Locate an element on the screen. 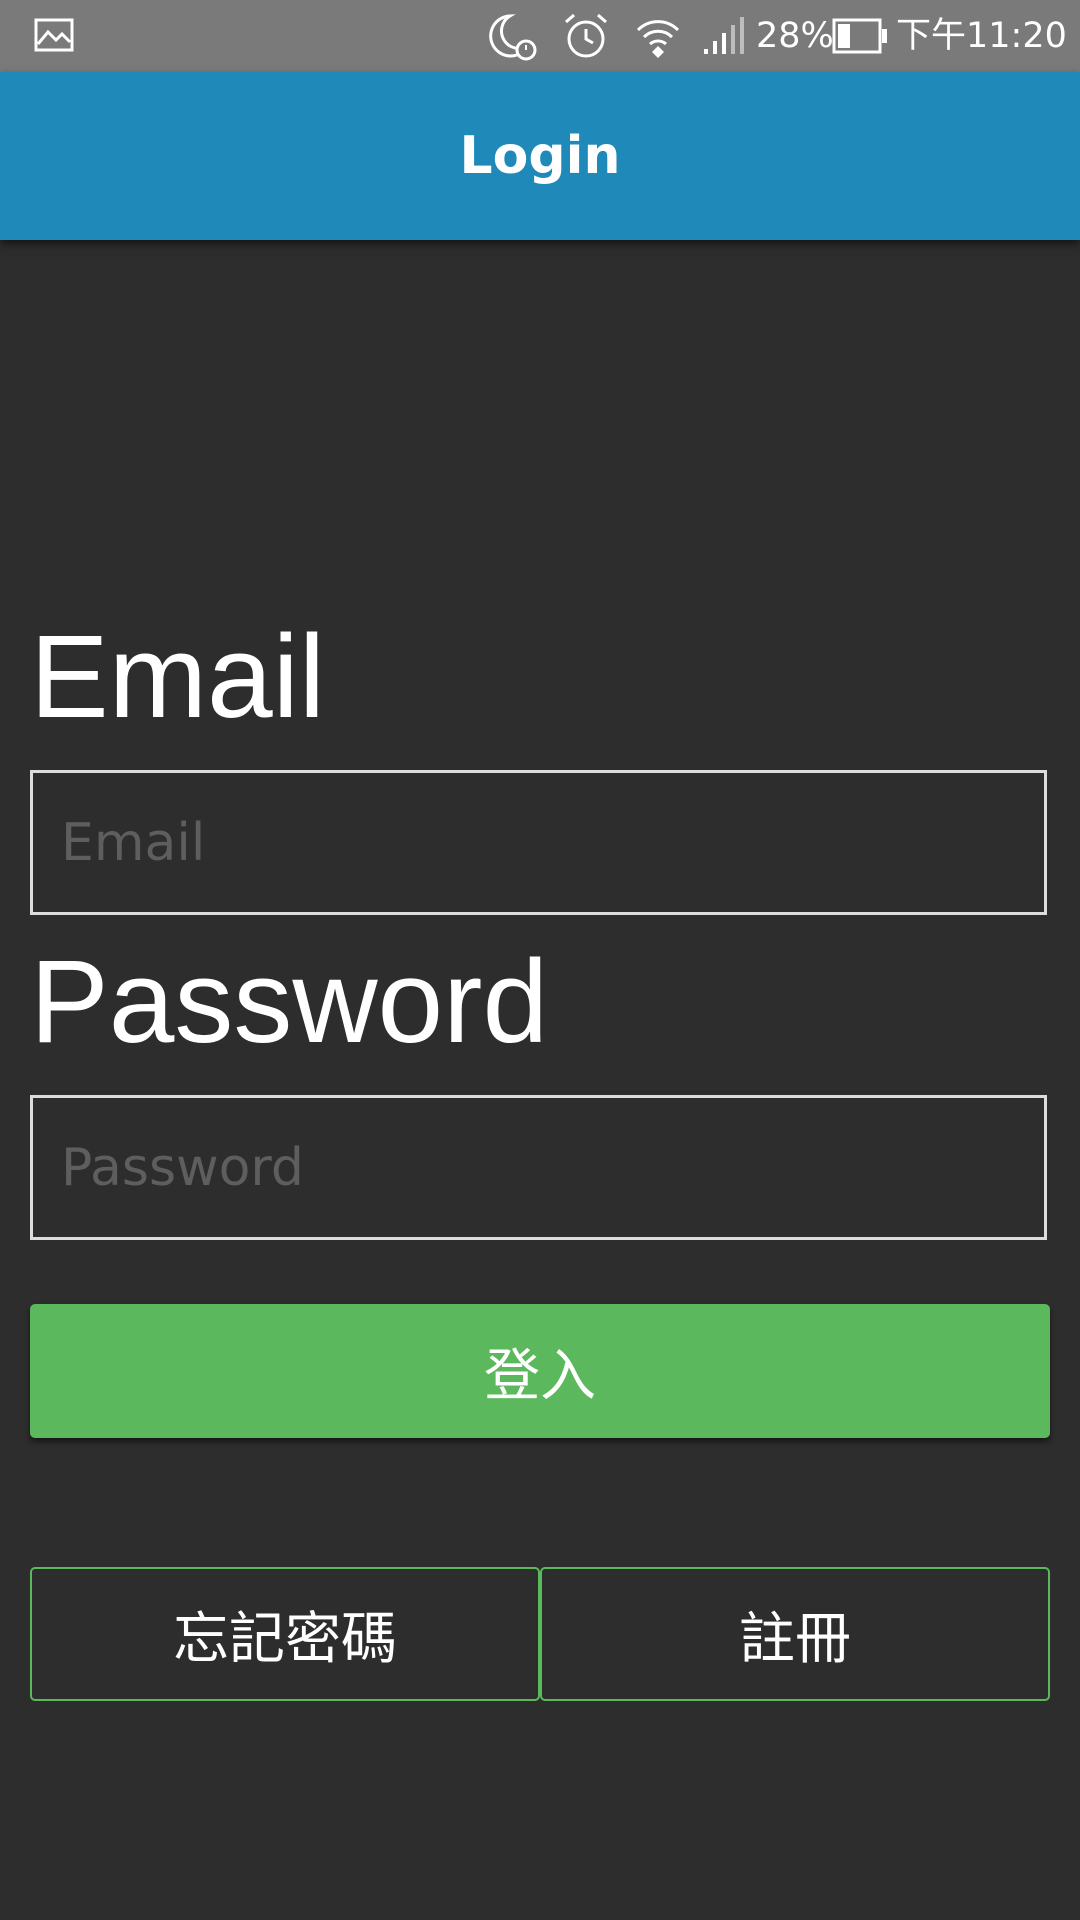 The image size is (1080, 1920). forgot-password-button: 忘記密碼 is located at coordinates (285, 1634).